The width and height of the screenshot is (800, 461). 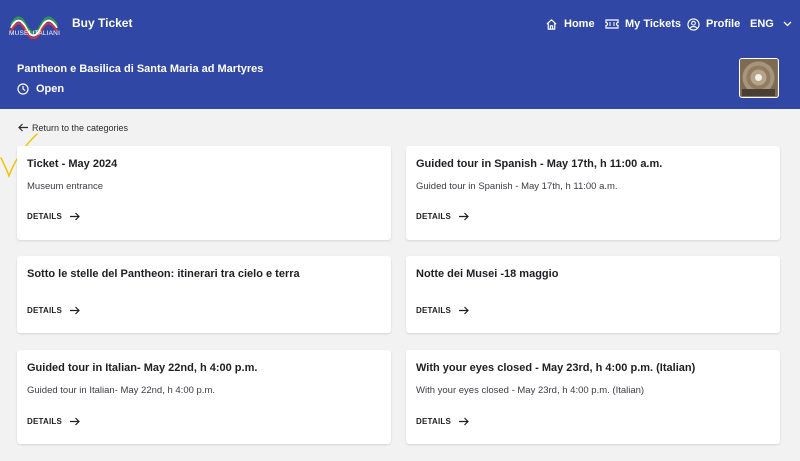 What do you see at coordinates (653, 24) in the screenshot?
I see `nav-my-tickets-label: My Tickets` at bounding box center [653, 24].